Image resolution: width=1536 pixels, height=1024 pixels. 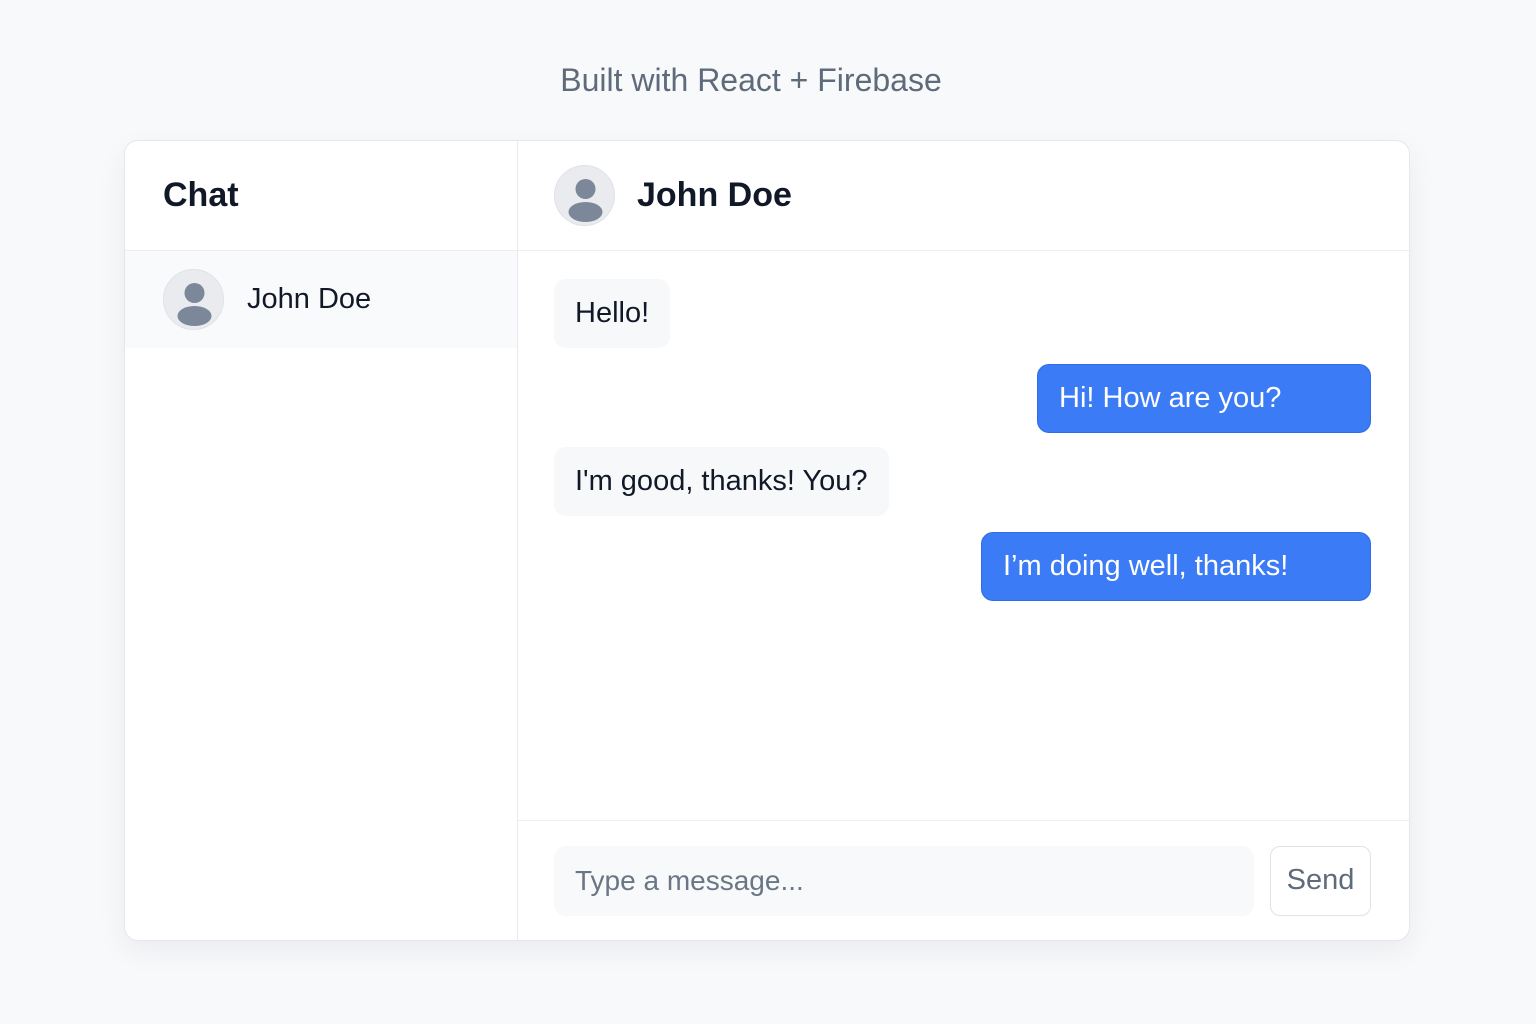 I want to click on message-input, so click(x=904, y=880).